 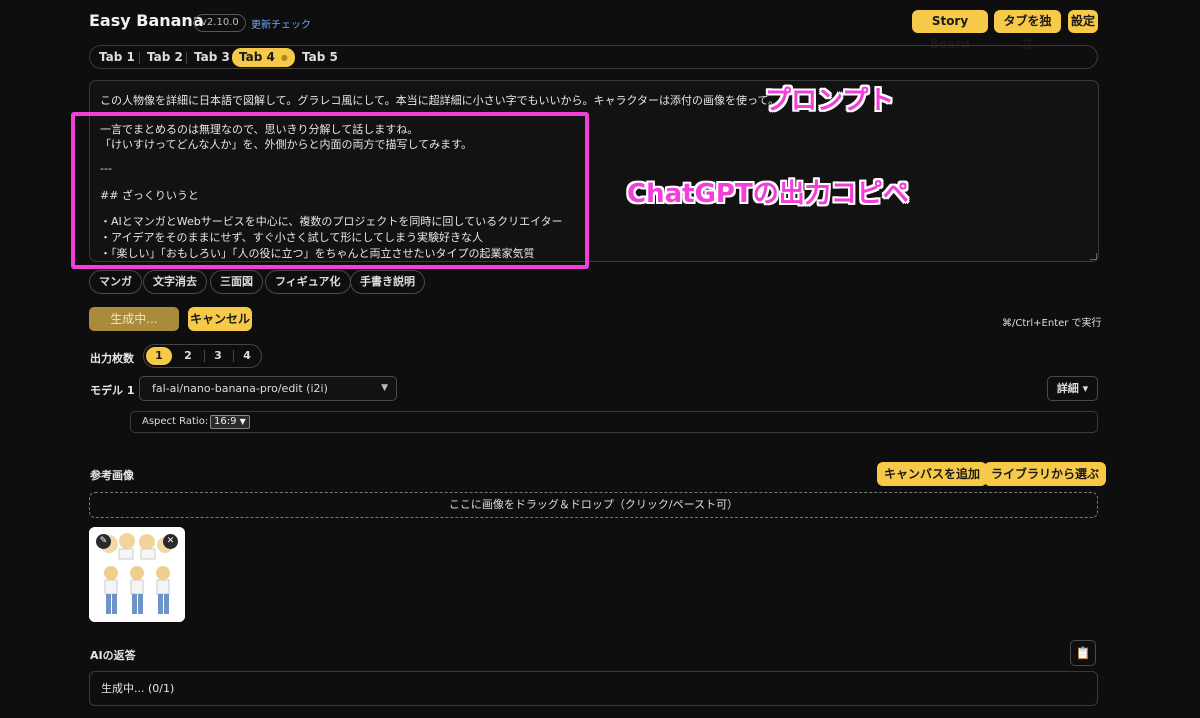 I want to click on reference-images-label: 参考画像, so click(x=112, y=475).